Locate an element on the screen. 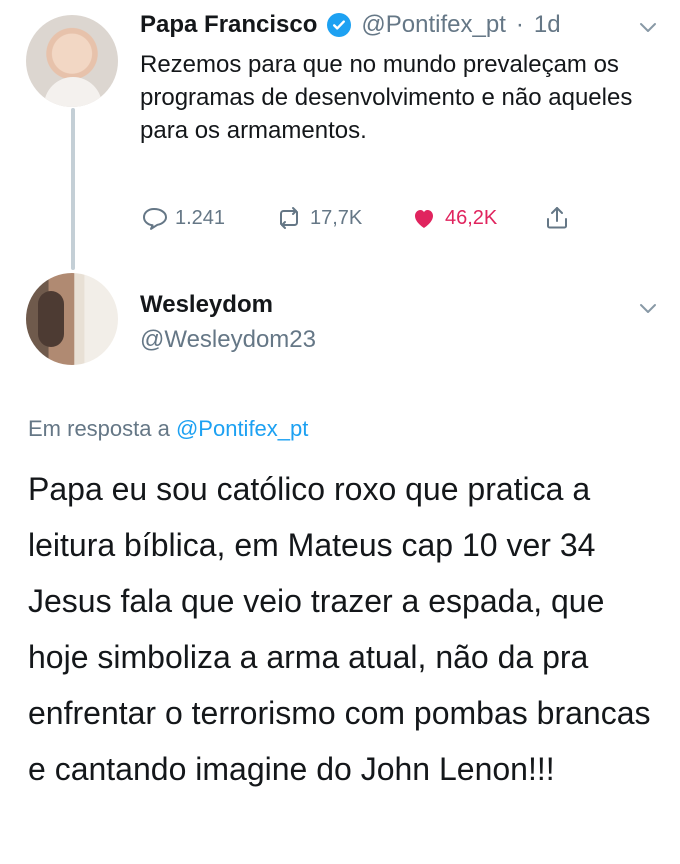 Image resolution: width=680 pixels, height=864 pixels. author-name: Wesleydom is located at coordinates (206, 305).